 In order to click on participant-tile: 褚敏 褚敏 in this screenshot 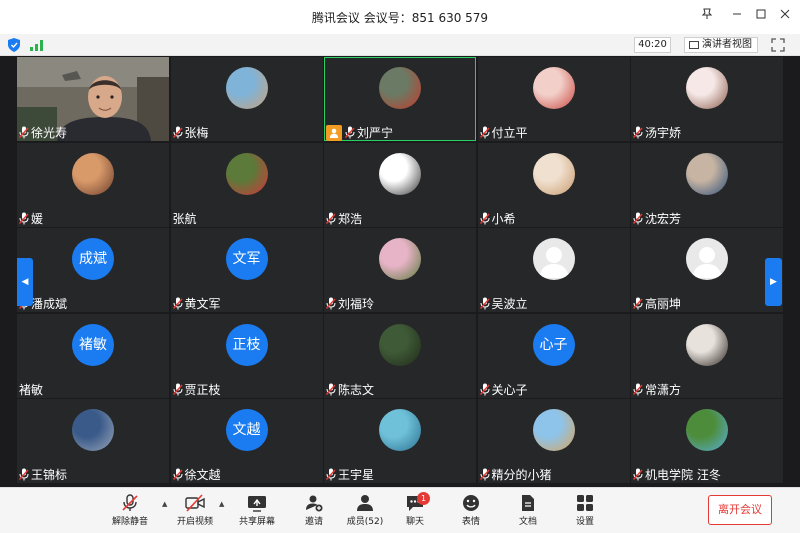, I will do `click(93, 355)`.